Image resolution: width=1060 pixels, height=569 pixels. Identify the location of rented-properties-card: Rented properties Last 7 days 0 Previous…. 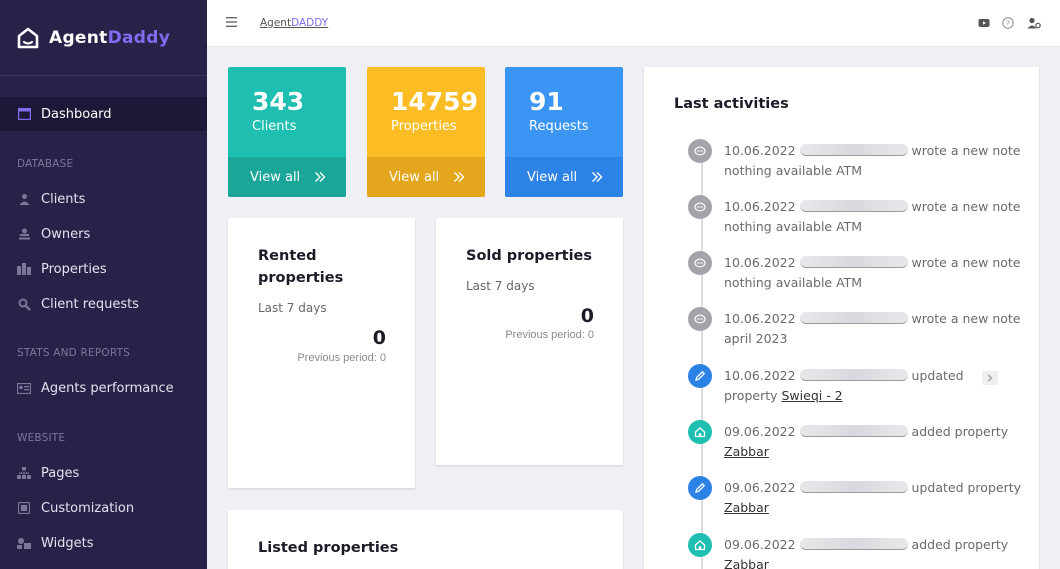
(321, 353).